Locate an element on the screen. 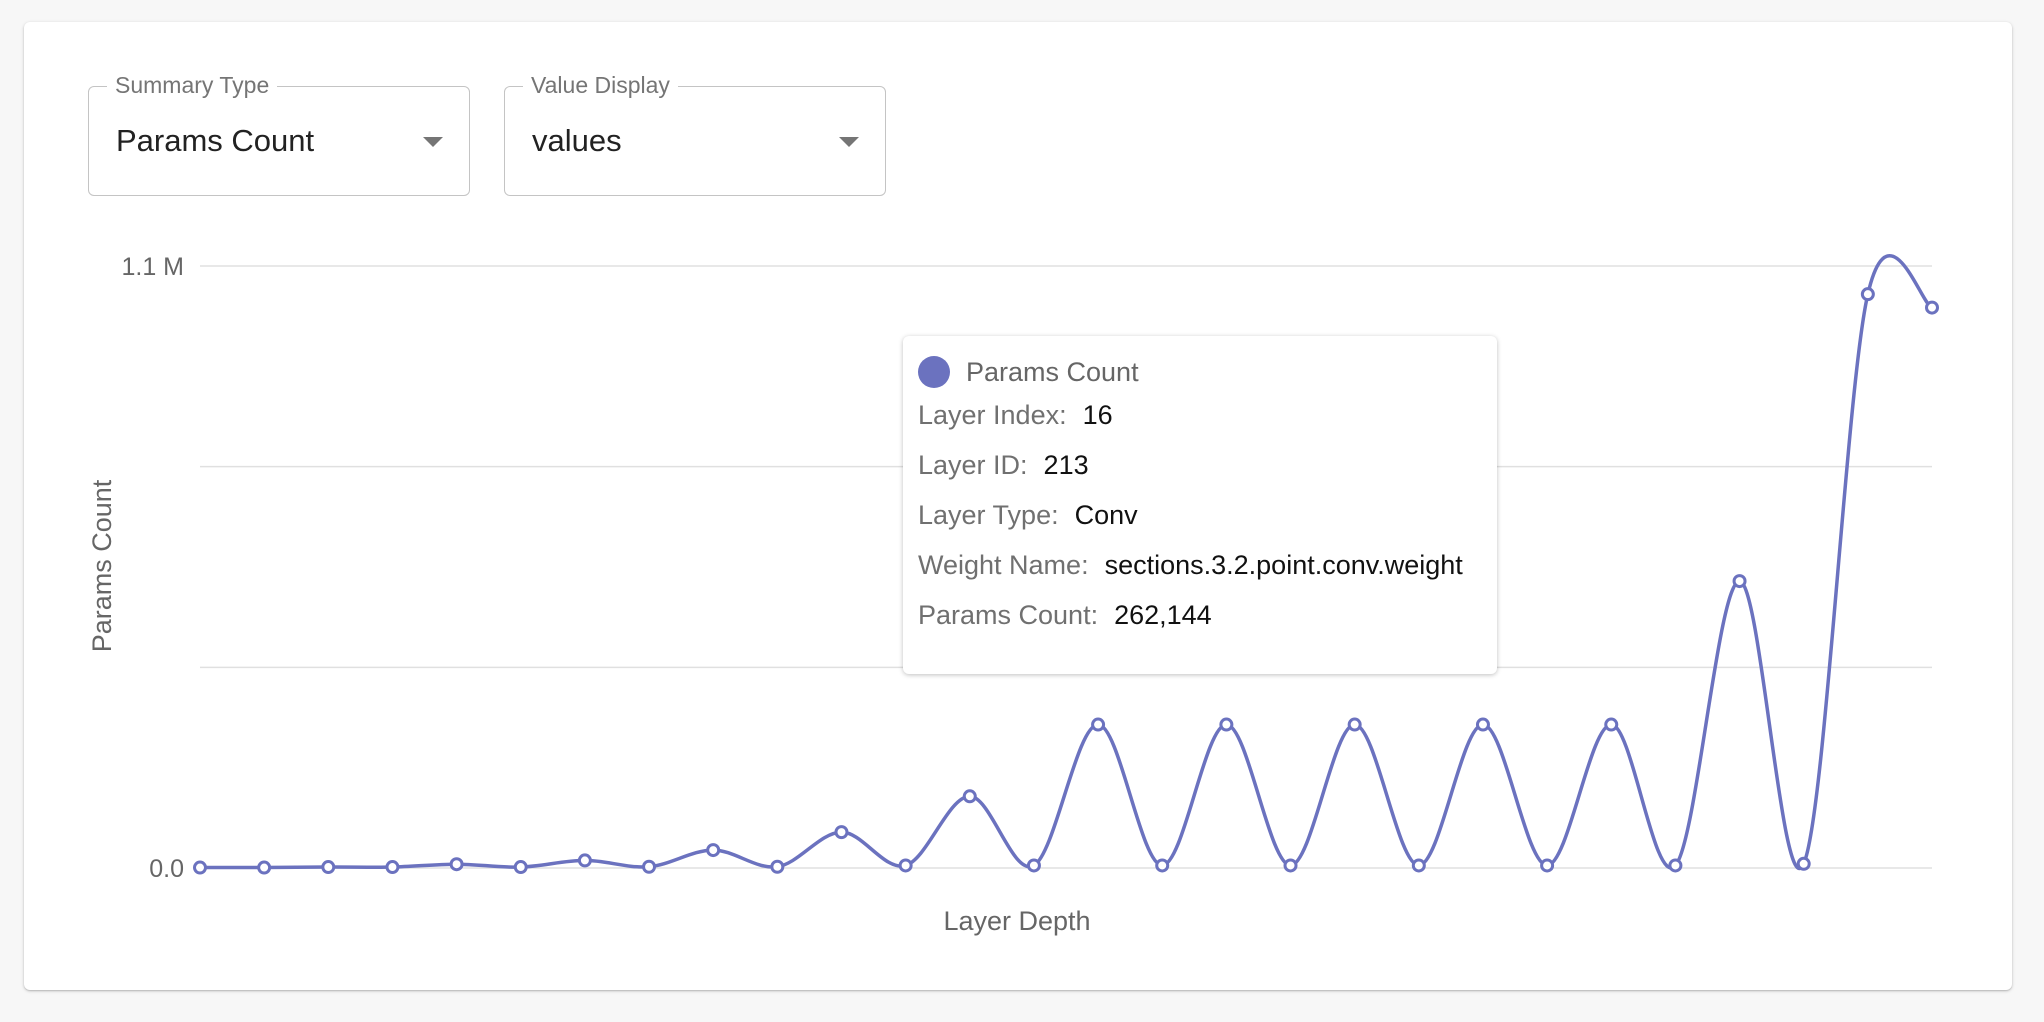 The height and width of the screenshot is (1022, 2044). tooltip-row: Layer ID: 213 is located at coordinates (1200, 465).